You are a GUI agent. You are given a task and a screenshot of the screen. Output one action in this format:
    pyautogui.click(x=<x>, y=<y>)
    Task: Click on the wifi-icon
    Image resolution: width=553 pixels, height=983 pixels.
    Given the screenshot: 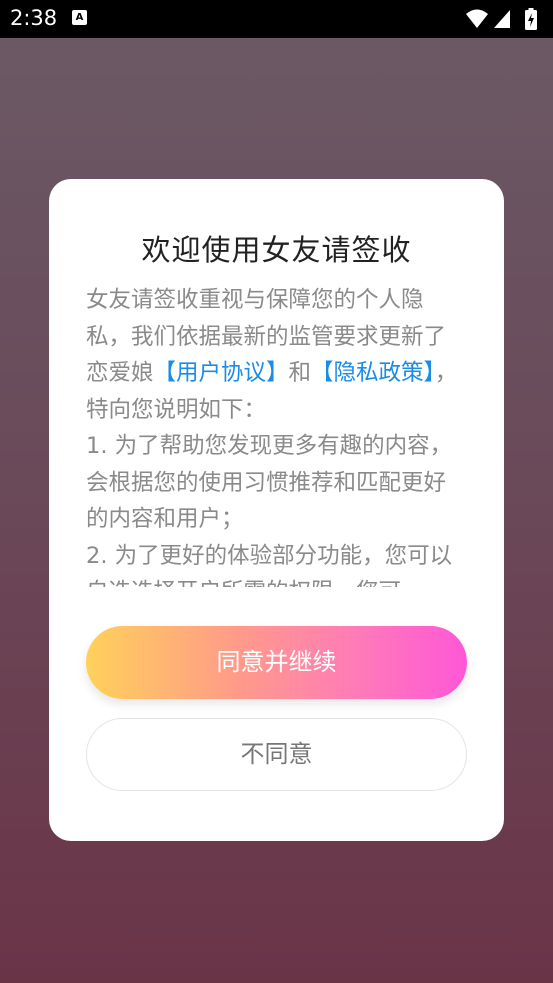 What is the action you would take?
    pyautogui.click(x=477, y=18)
    